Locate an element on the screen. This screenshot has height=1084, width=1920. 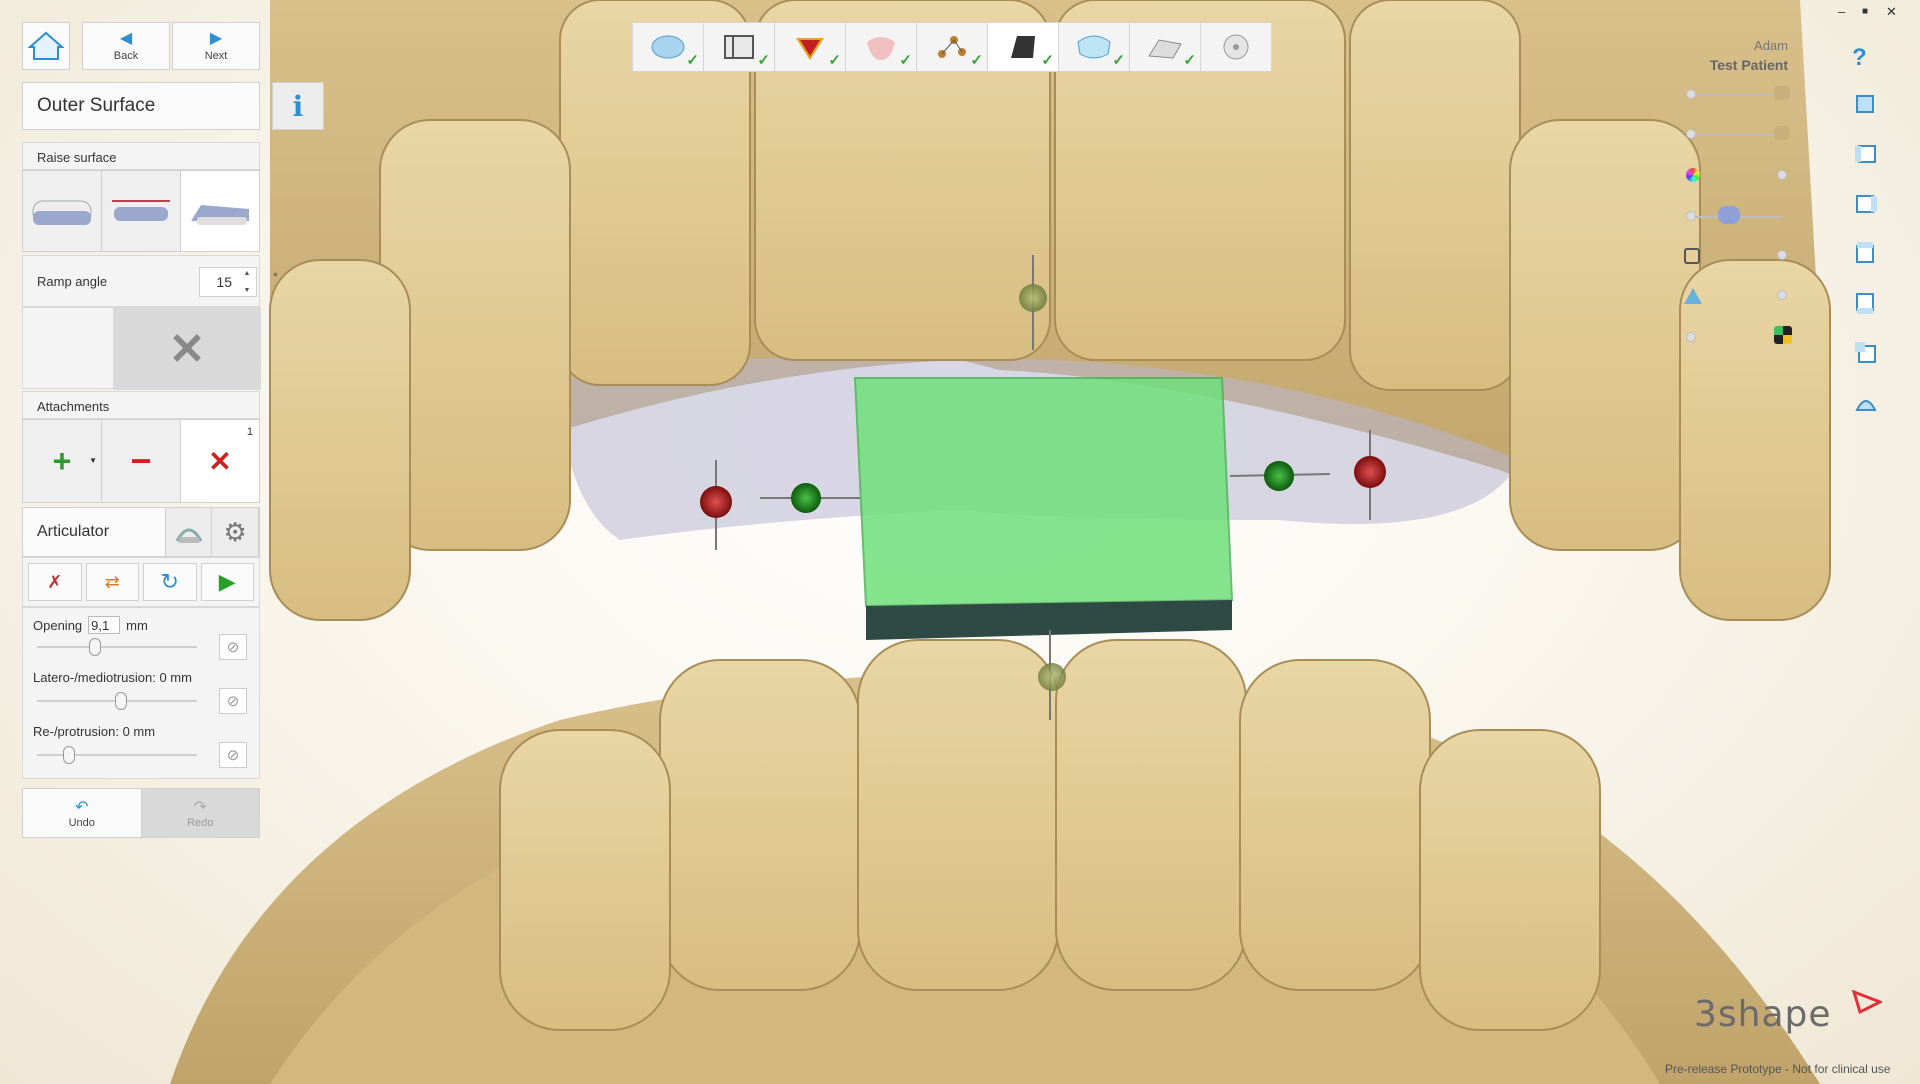
ramp-angle-value: 15 is located at coordinates (224, 282).